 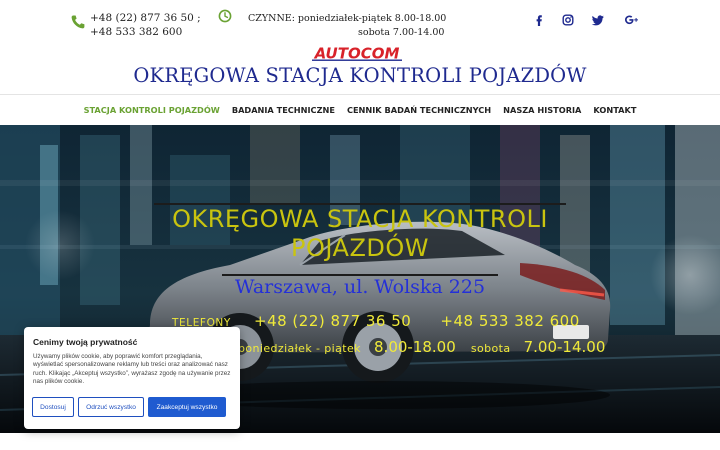 I want to click on nav-item-stacja-kontroli: STACJA KONTROLI POJAZDÓW, so click(x=152, y=110).